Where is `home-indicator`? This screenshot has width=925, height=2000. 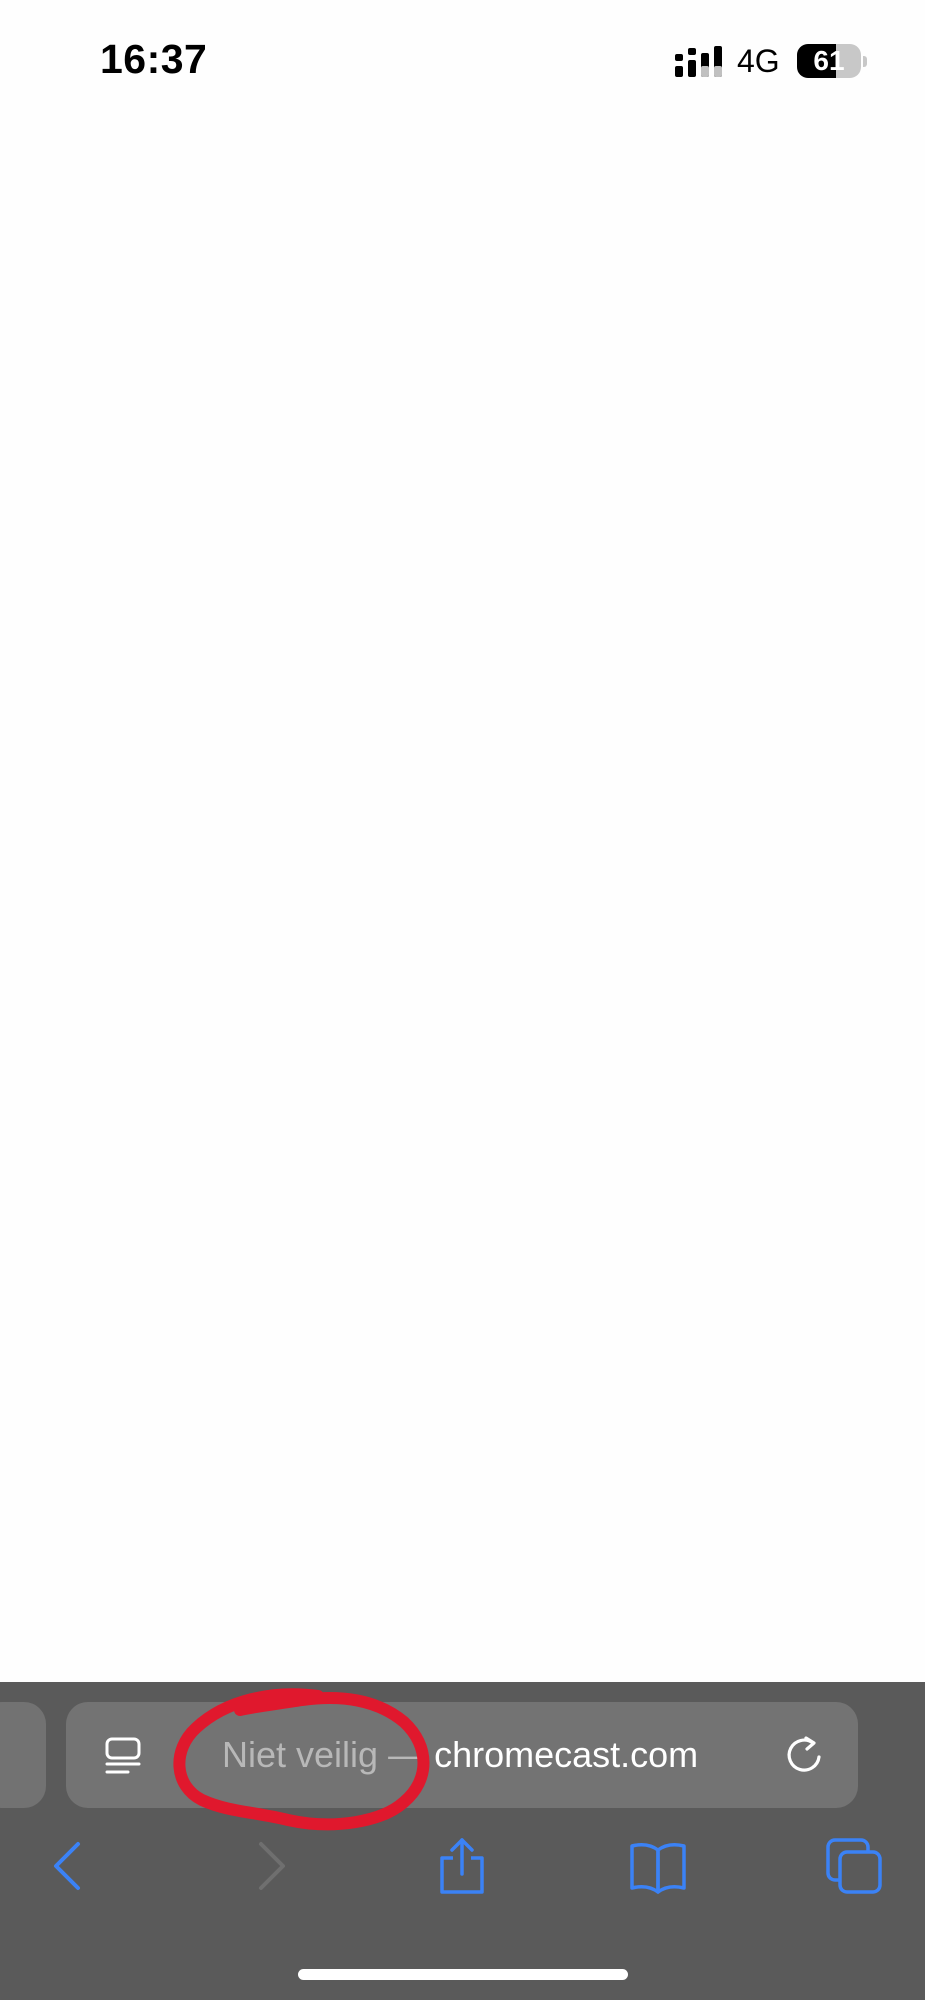 home-indicator is located at coordinates (463, 1974).